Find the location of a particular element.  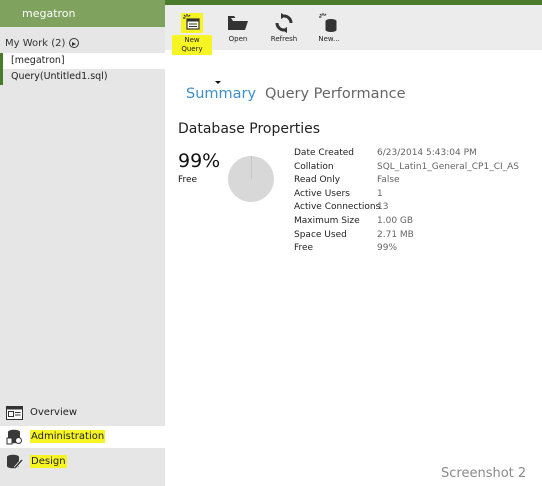

property-key: Space Used is located at coordinates (320, 234).